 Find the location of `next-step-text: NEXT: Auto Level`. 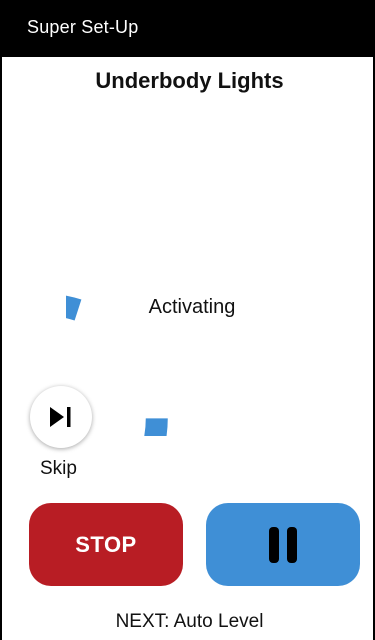

next-step-text: NEXT: Auto Level is located at coordinates (189, 621).